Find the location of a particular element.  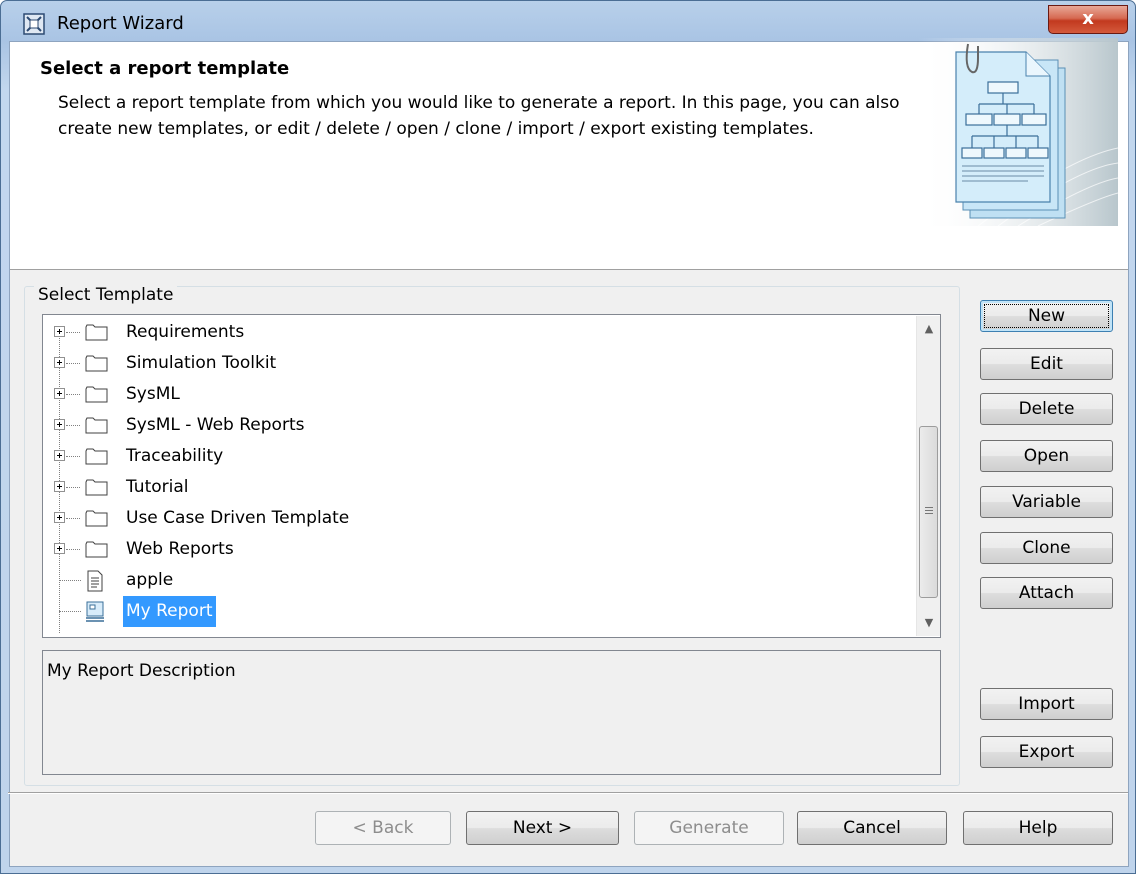

generate-button: Generate is located at coordinates (709, 828).